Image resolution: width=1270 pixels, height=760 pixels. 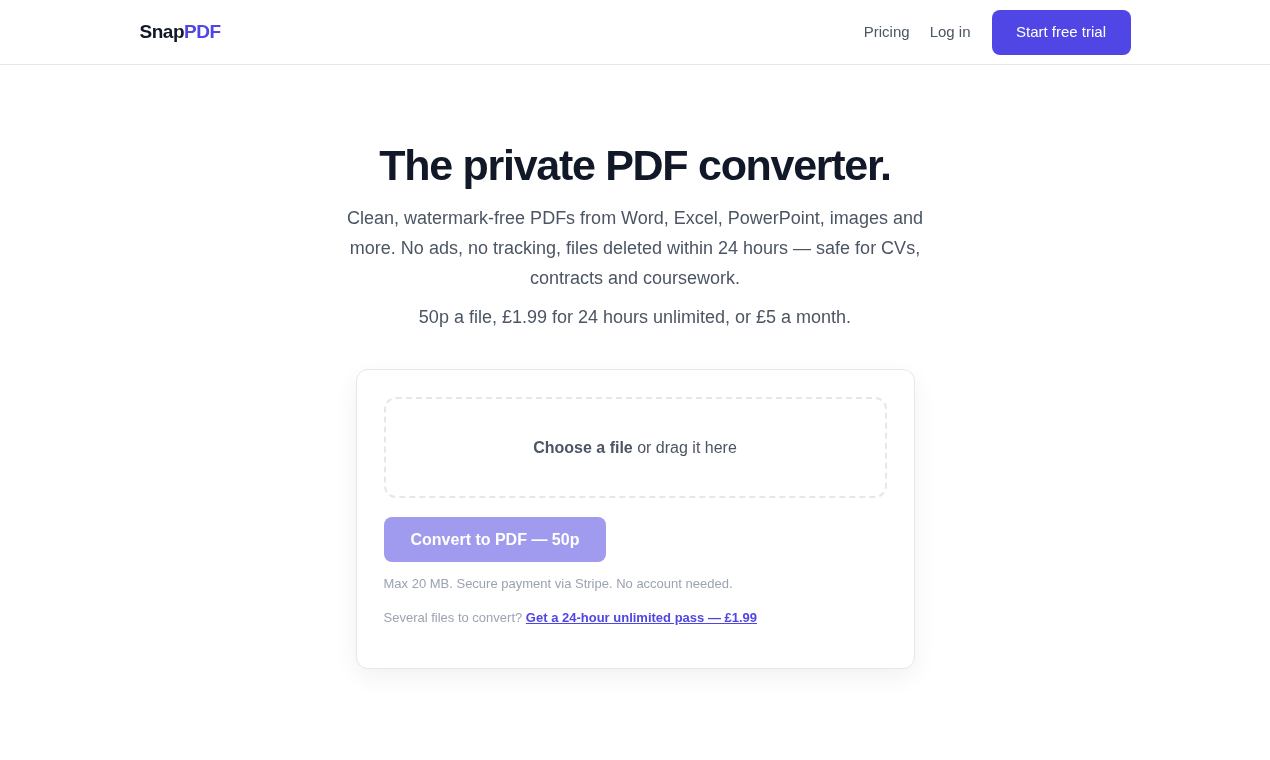 What do you see at coordinates (635, 165) in the screenshot?
I see `hero-title: The private PDF converter.` at bounding box center [635, 165].